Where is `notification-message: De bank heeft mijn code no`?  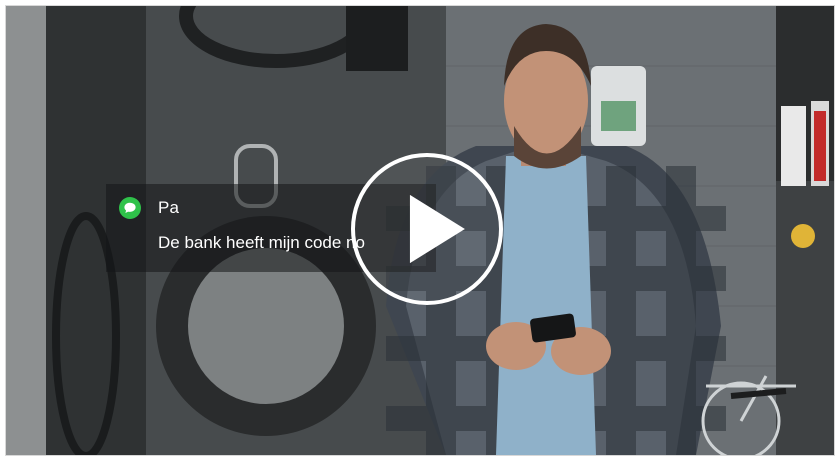
notification-message: De bank heeft mijn code no is located at coordinates (261, 242).